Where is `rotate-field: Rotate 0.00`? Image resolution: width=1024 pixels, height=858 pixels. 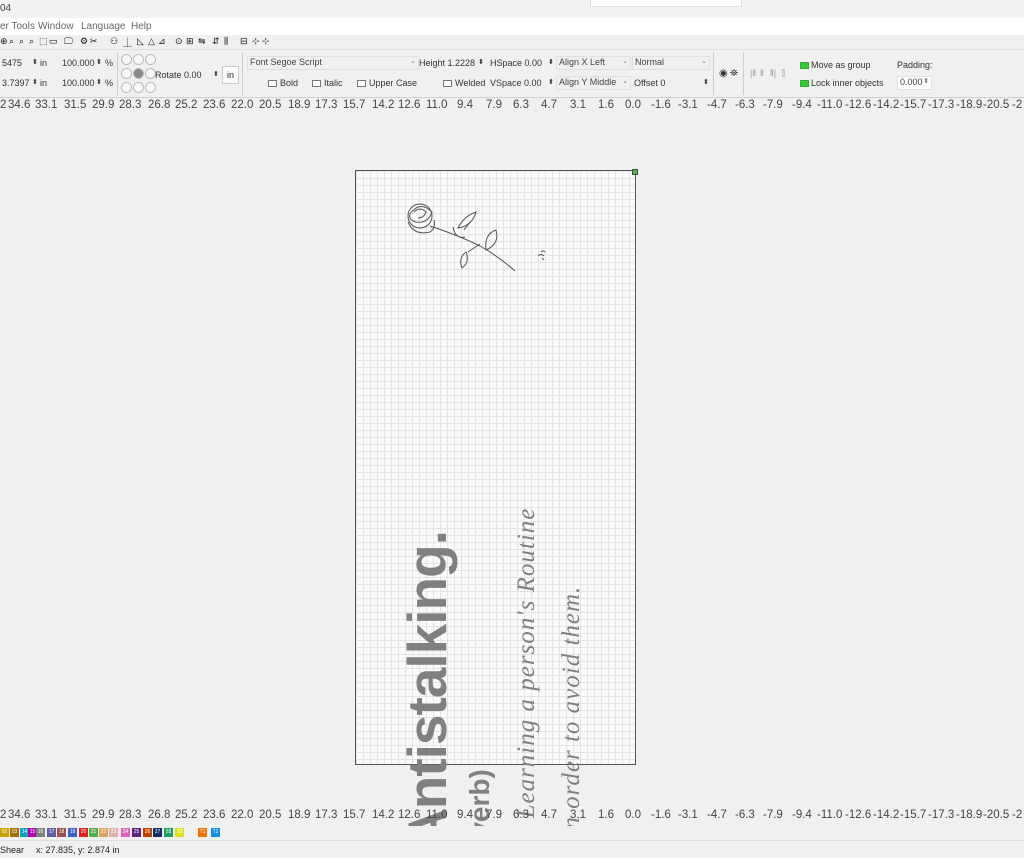 rotate-field: Rotate 0.00 is located at coordinates (178, 75).